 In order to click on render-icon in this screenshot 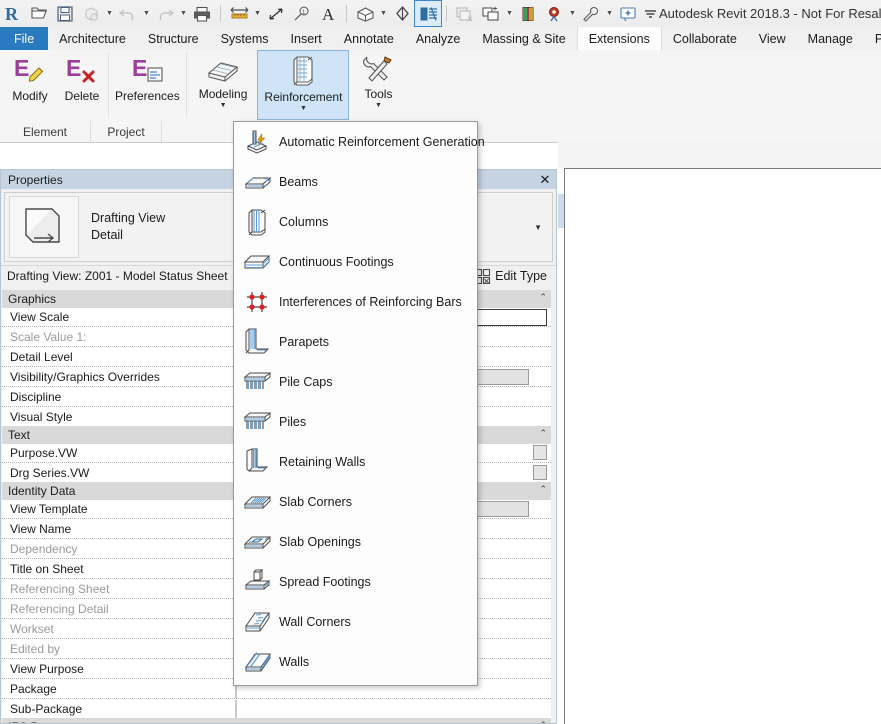, I will do `click(554, 13)`.